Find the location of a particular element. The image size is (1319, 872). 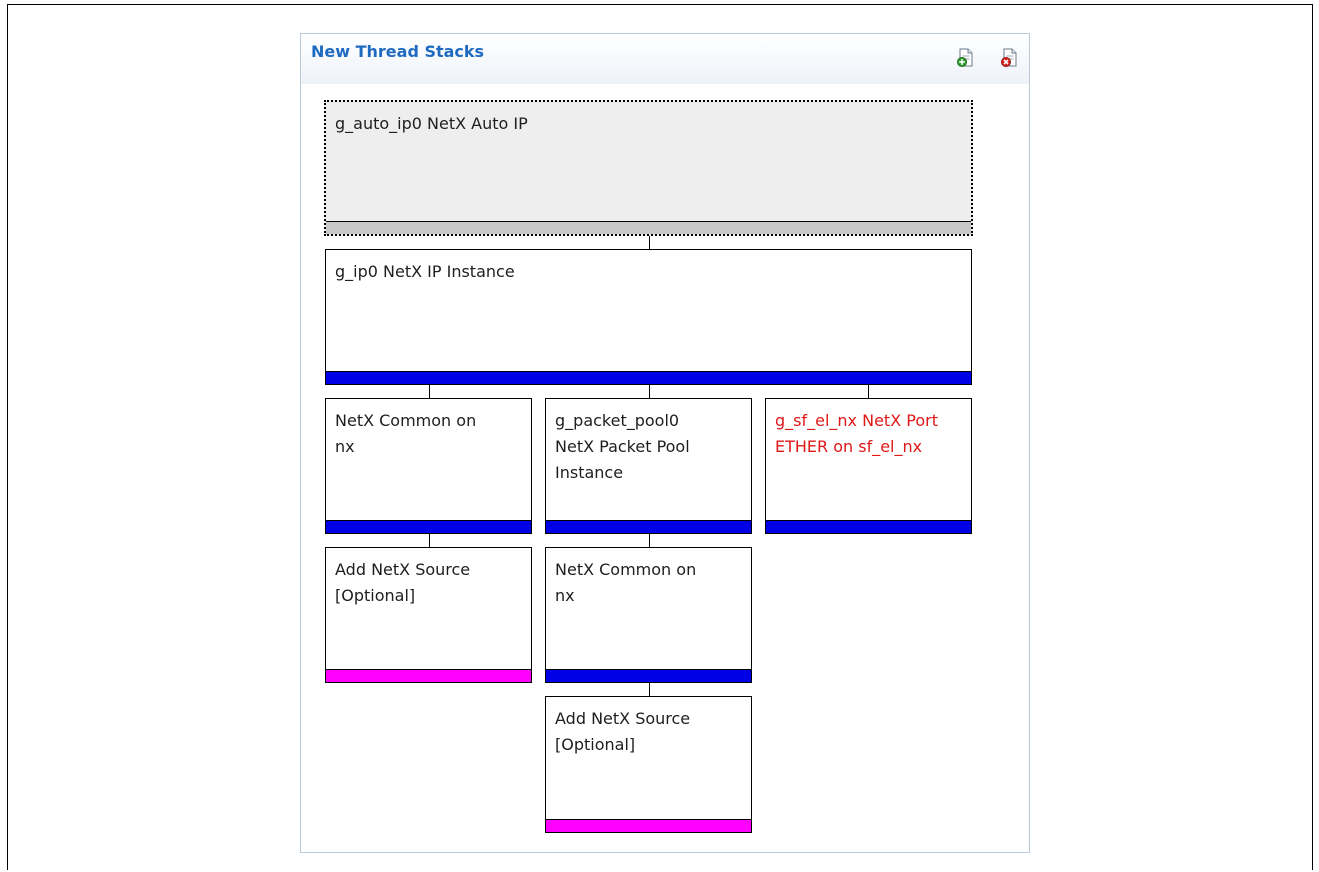

stack-label: g_auto_ip0 NetX Auto IP is located at coordinates (431, 123).